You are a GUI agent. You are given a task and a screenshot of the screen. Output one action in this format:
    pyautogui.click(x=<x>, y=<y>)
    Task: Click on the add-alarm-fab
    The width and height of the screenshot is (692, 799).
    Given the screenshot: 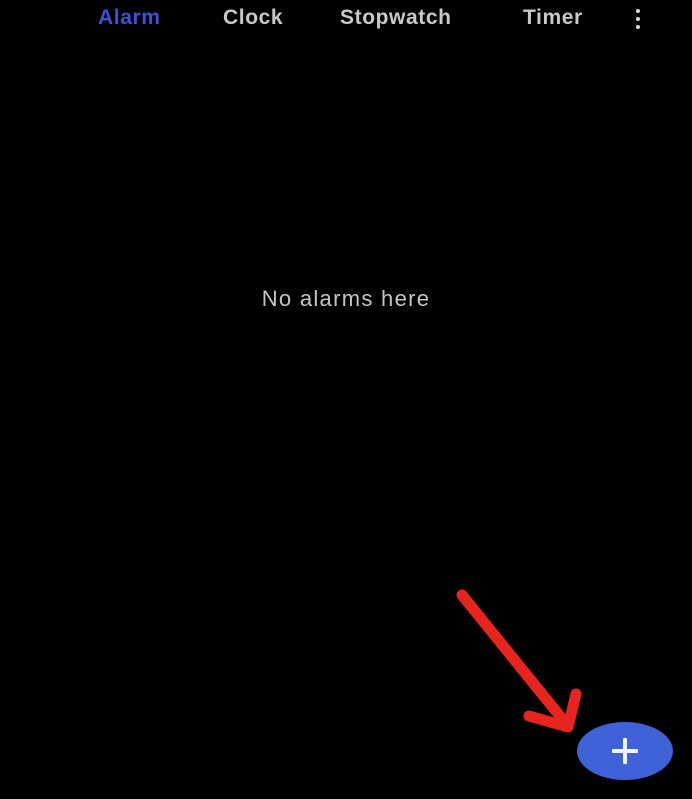 What is the action you would take?
    pyautogui.click(x=625, y=751)
    